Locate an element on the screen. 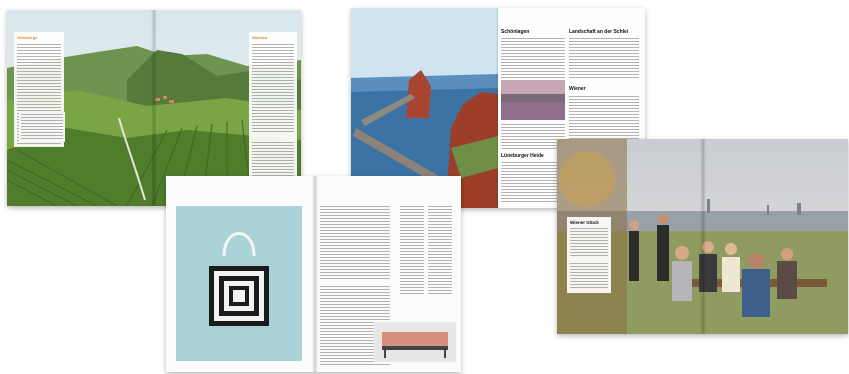 This screenshot has height=374, width=849. info-box-left is located at coordinates (42, 127).